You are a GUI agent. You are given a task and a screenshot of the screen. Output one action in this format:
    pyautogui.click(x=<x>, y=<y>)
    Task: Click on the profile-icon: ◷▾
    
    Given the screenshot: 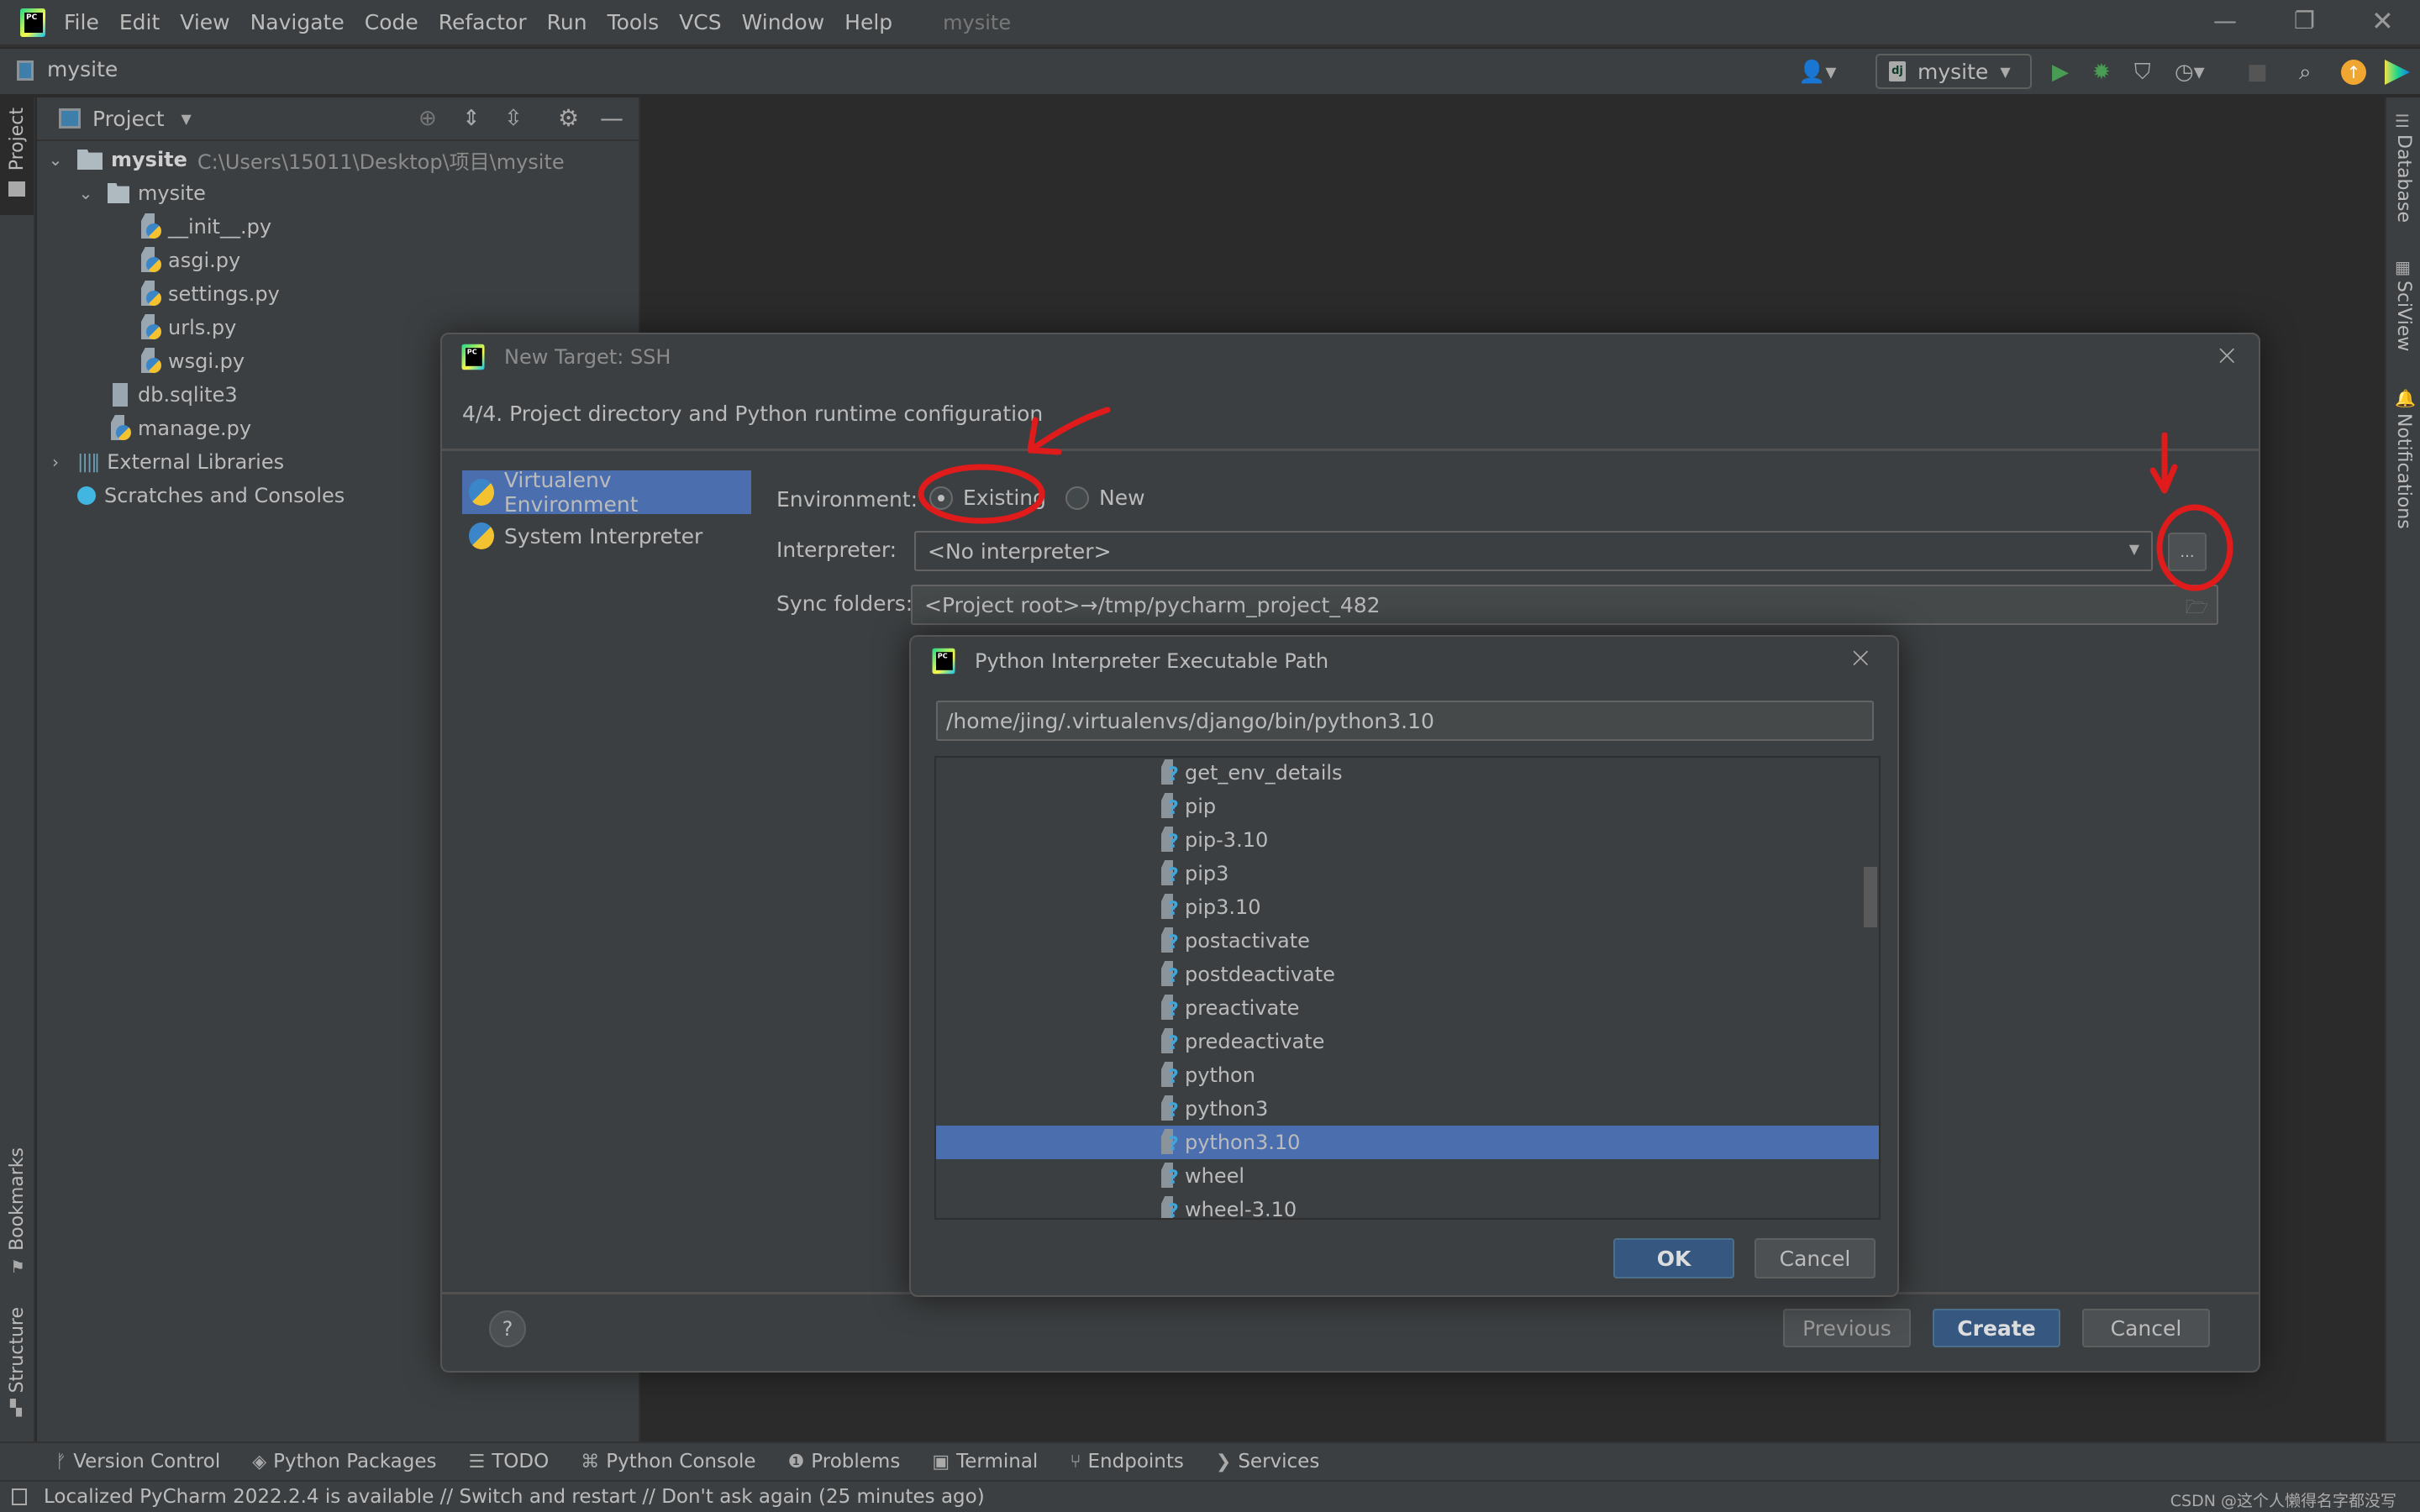 What is the action you would take?
    pyautogui.click(x=2190, y=72)
    